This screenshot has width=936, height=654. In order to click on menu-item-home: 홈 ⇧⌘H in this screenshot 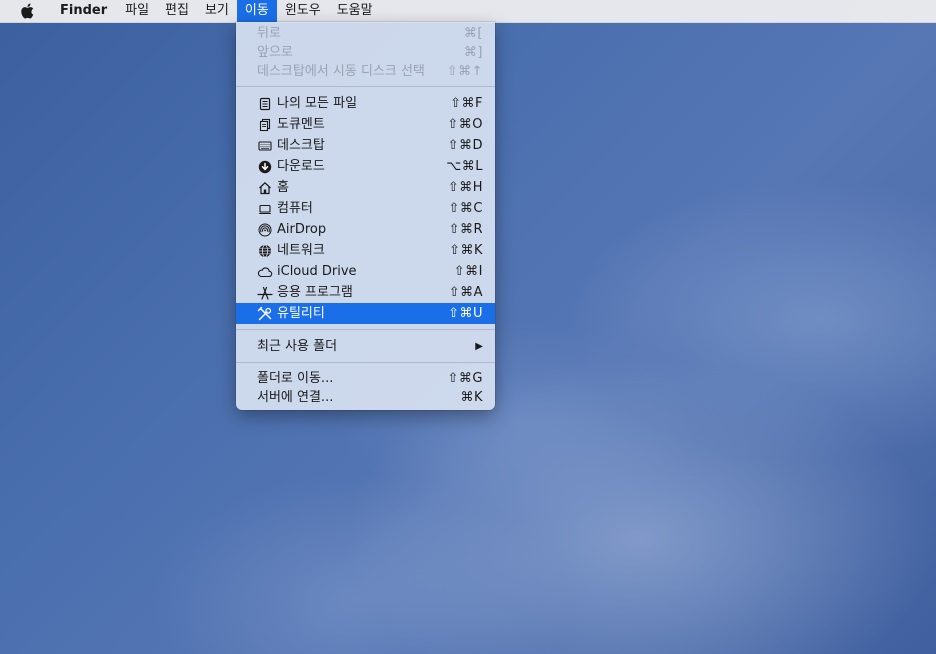, I will do `click(365, 187)`.